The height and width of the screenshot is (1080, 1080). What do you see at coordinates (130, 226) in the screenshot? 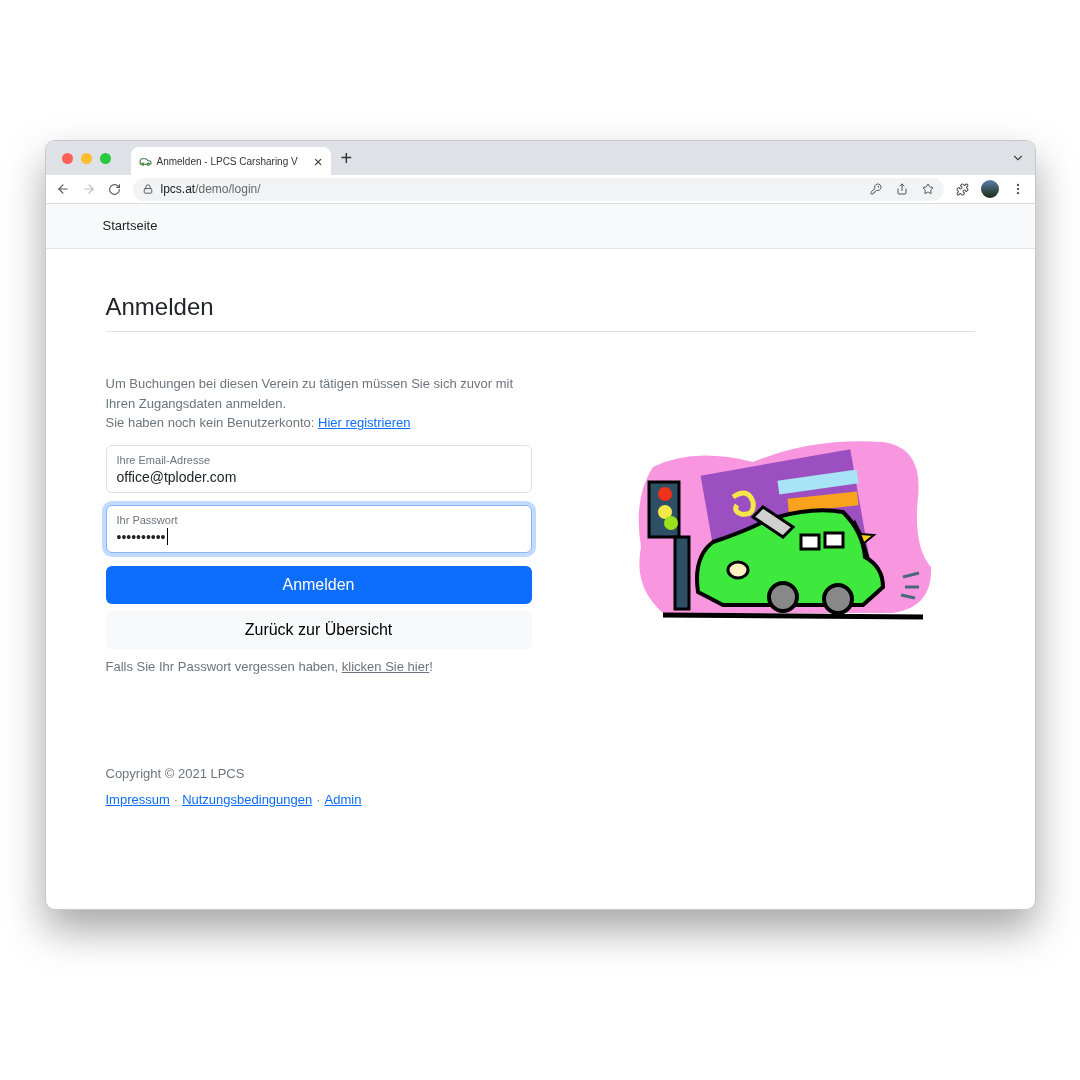
I see `navbar-brand-link: Startseite` at bounding box center [130, 226].